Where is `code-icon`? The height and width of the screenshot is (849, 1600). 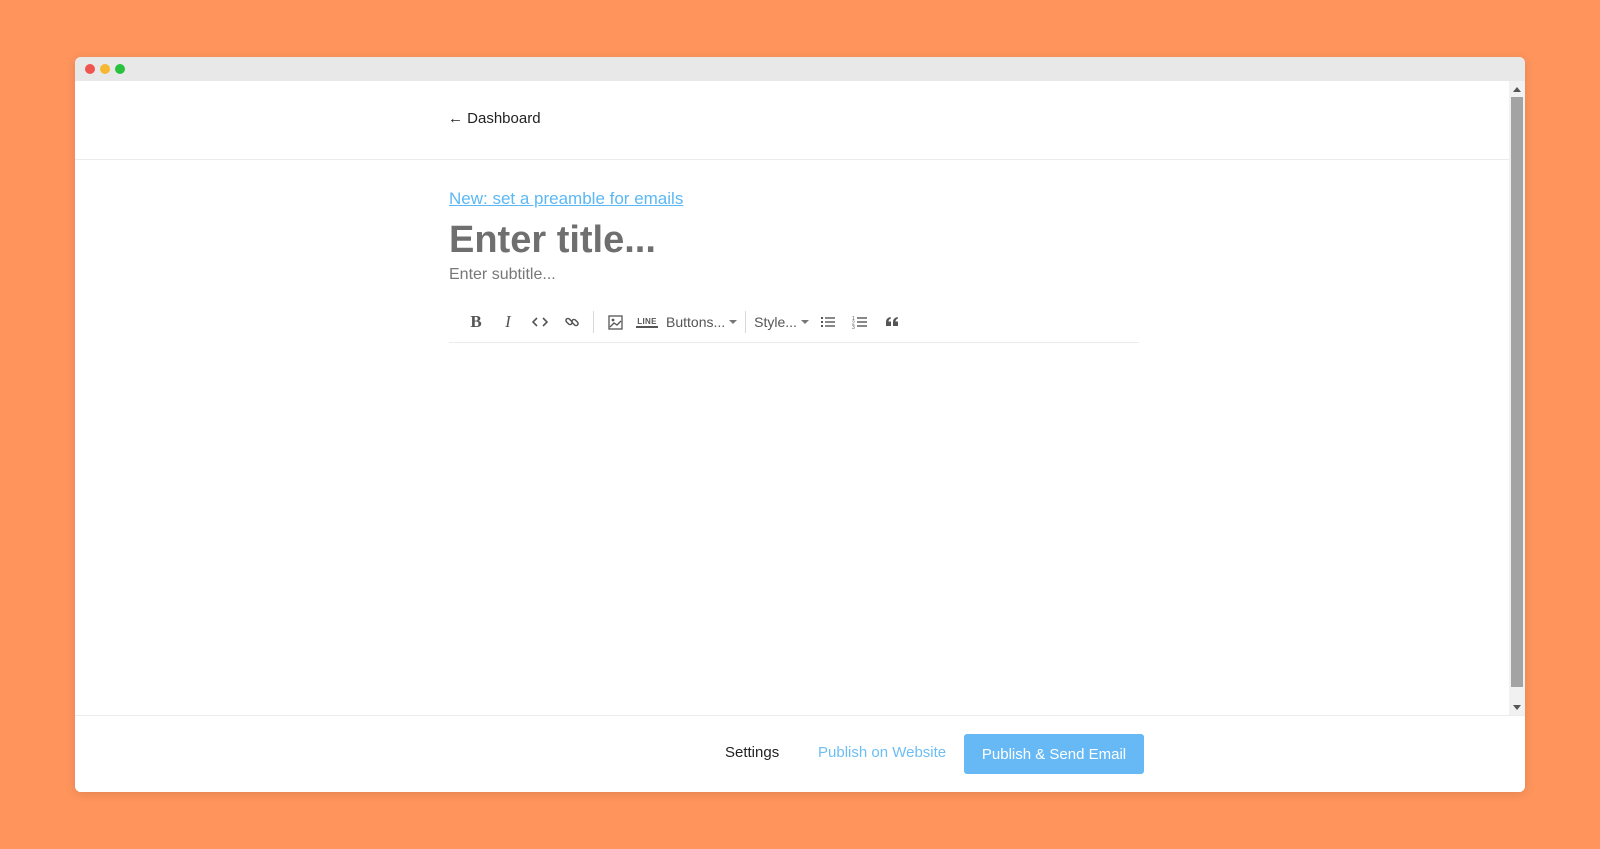
code-icon is located at coordinates (540, 322).